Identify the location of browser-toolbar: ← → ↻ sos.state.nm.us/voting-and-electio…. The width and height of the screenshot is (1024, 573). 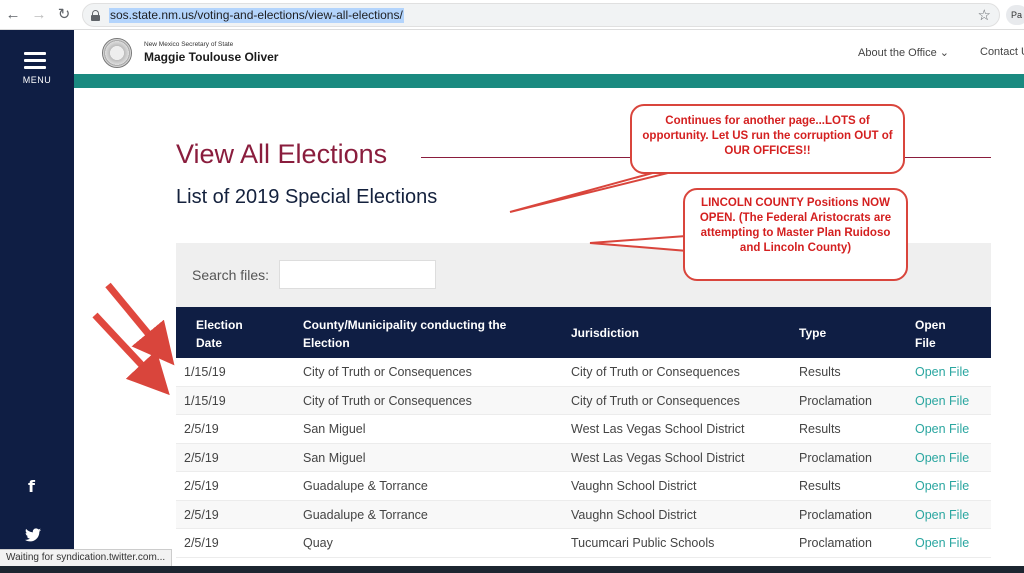
(512, 15).